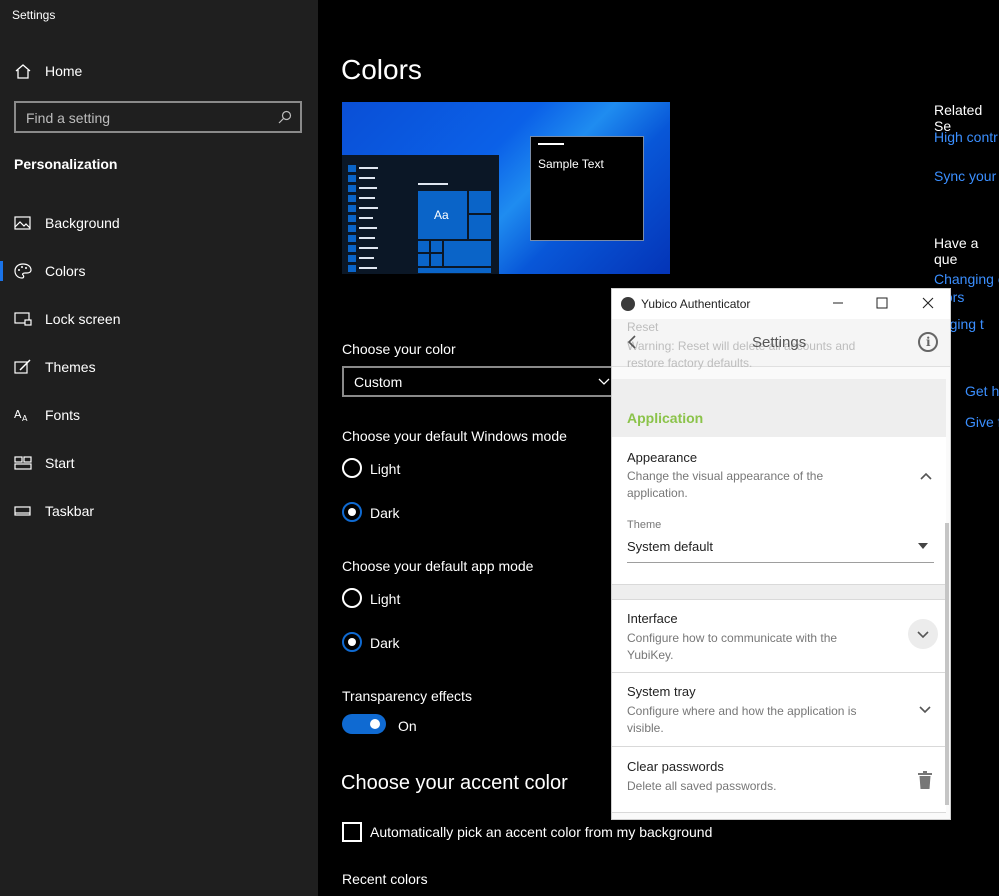 The width and height of the screenshot is (999, 896). Describe the element at coordinates (82, 223) in the screenshot. I see `sidebar-item-label: Background` at that location.